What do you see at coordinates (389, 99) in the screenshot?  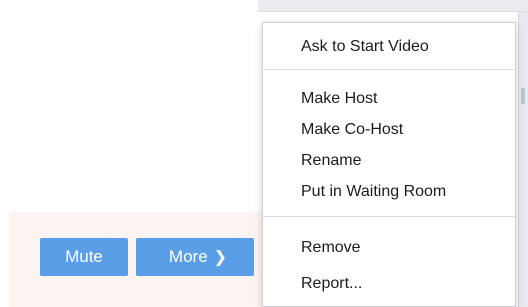 I see `menu-item-make-host: Make Host` at bounding box center [389, 99].